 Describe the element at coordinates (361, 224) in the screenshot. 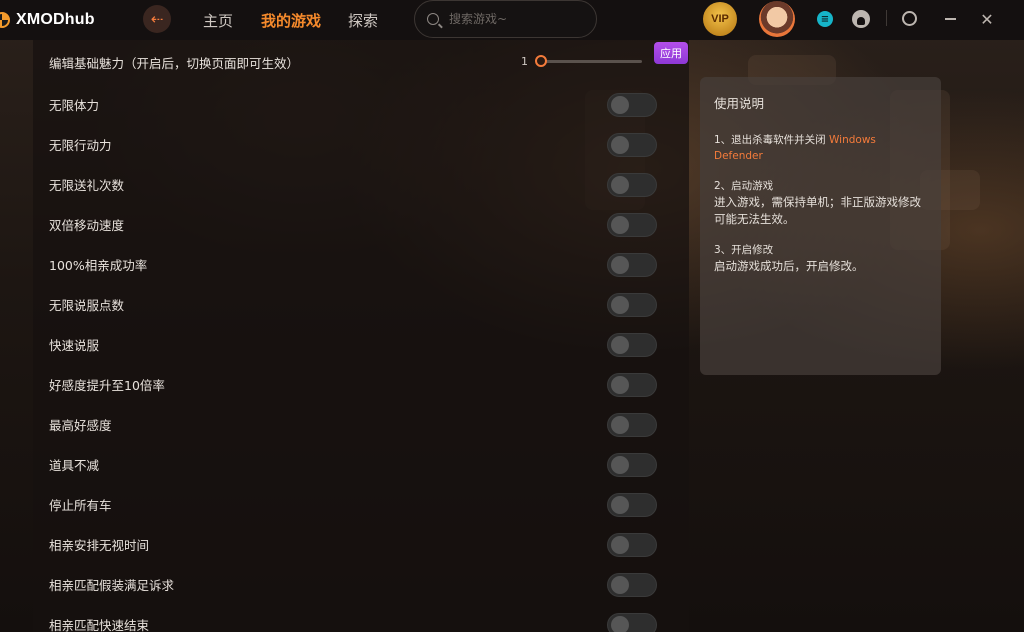

I see `toggle-row: 双倍移动速度` at that location.